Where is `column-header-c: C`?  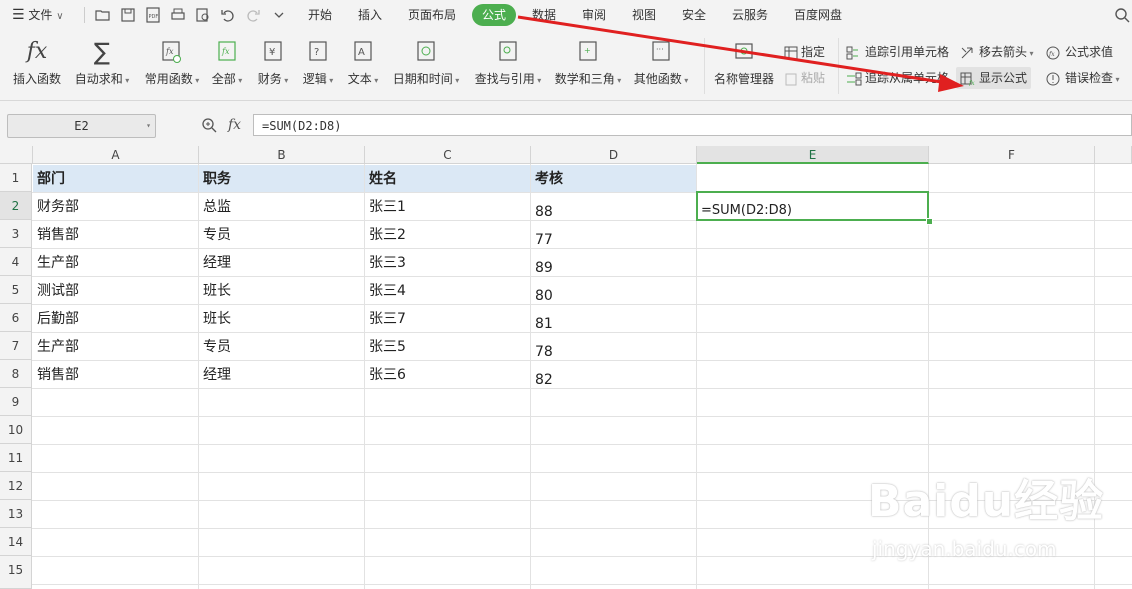 column-header-c: C is located at coordinates (448, 155).